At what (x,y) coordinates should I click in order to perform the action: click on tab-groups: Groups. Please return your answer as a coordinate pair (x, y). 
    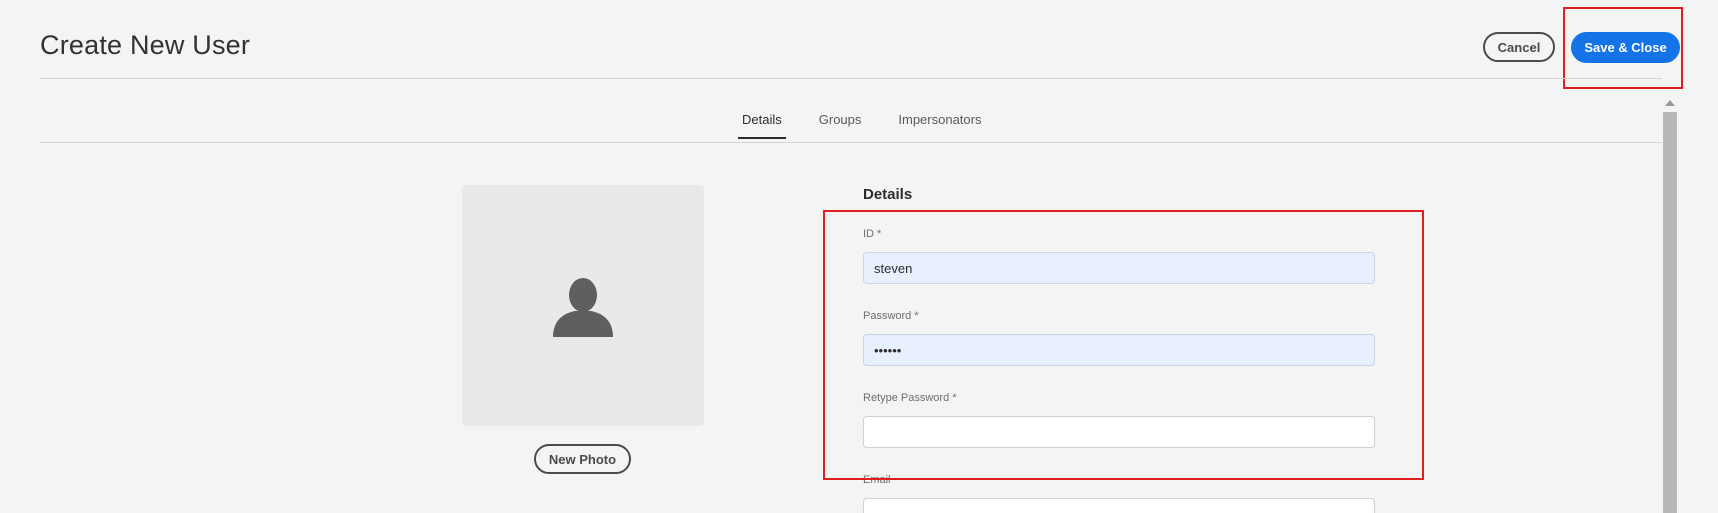
    Looking at the image, I should click on (840, 124).